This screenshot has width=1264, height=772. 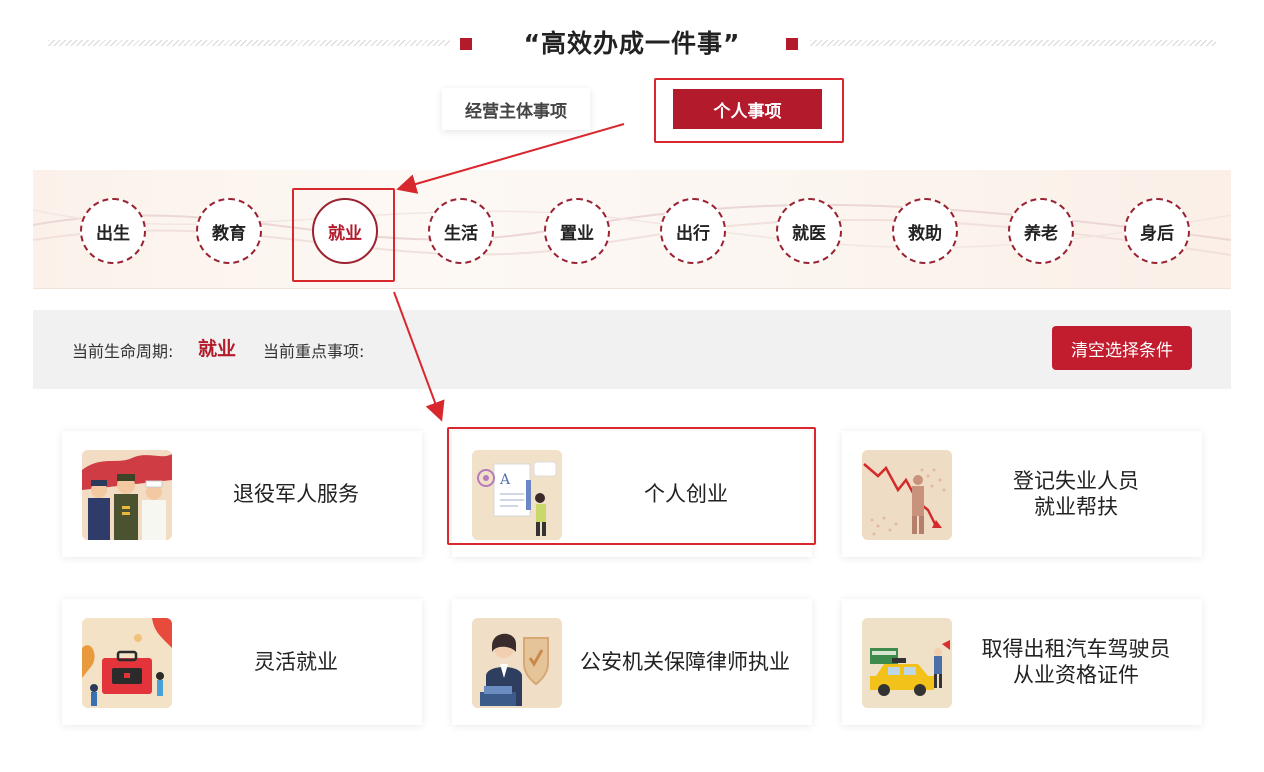 What do you see at coordinates (1041, 231) in the screenshot?
I see `lifecycle-item-elderly-care: 养老` at bounding box center [1041, 231].